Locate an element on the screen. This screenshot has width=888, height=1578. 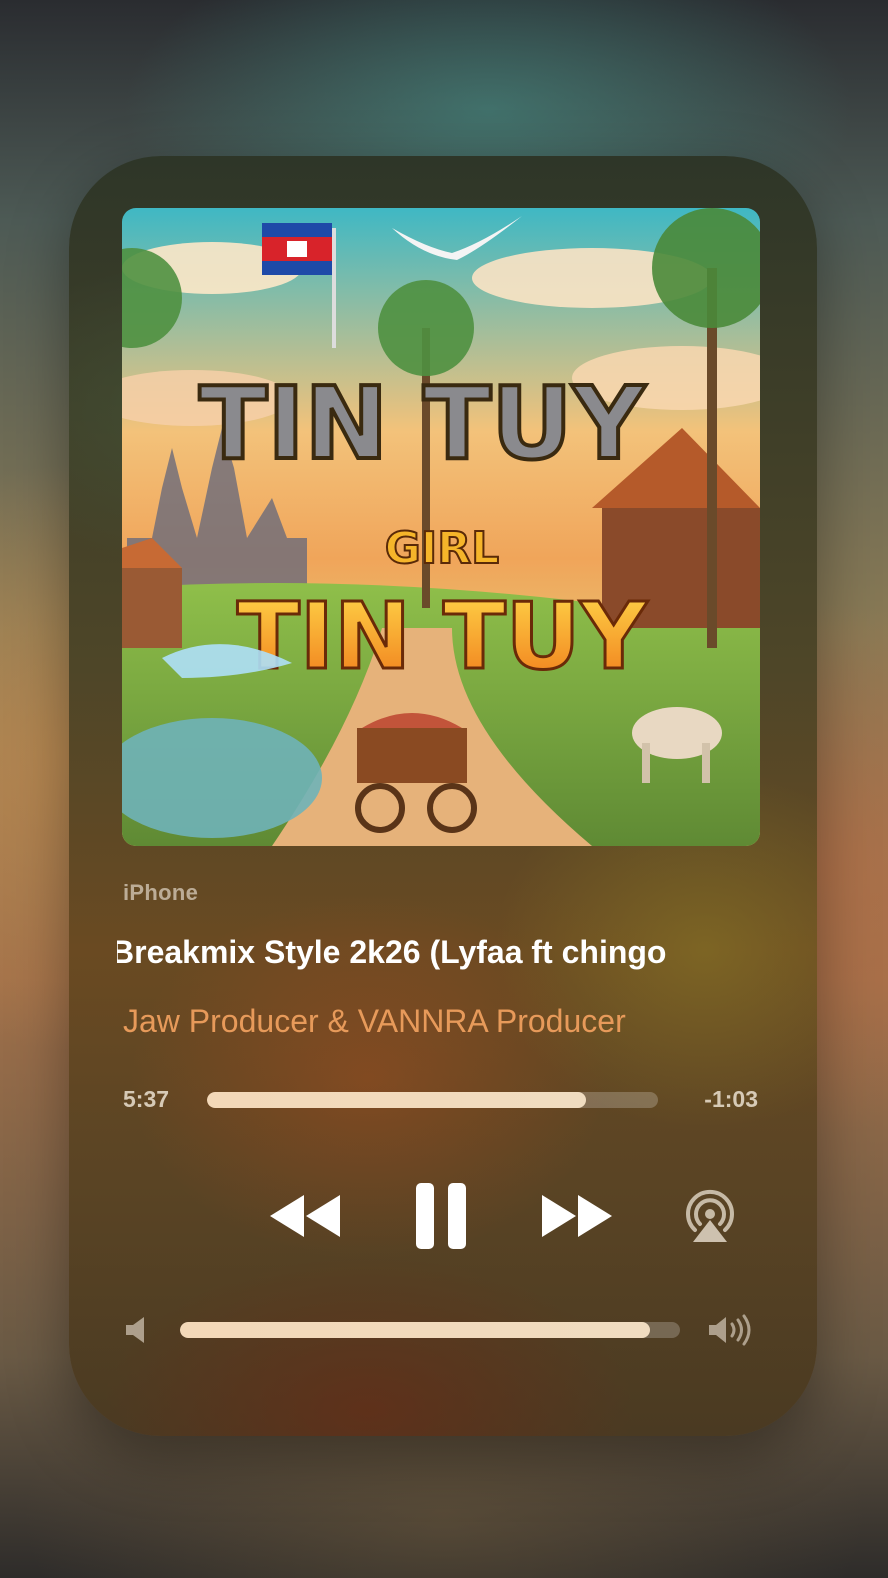
volume-max-button is located at coordinates (731, 1330).